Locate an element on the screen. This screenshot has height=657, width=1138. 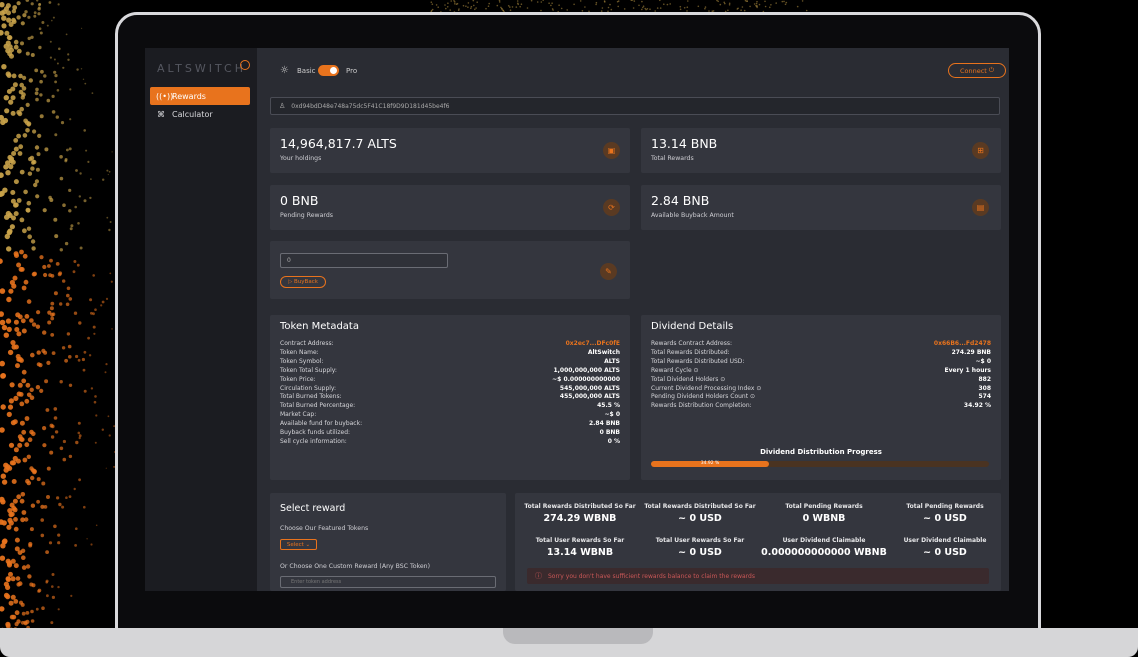
sidebar-item-rewards: ((•)) Rewards is located at coordinates (200, 96).